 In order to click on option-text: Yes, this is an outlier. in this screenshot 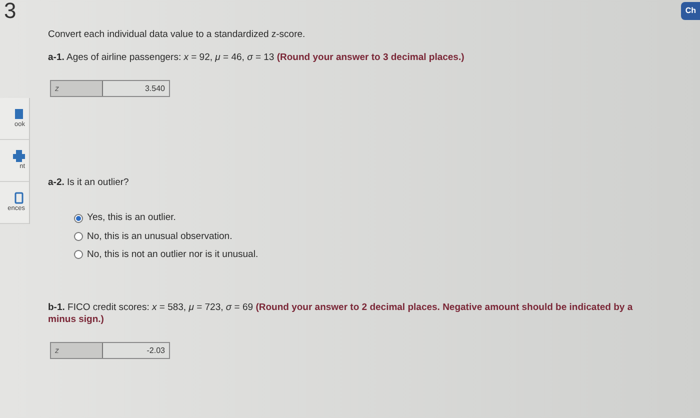, I will do `click(131, 218)`.